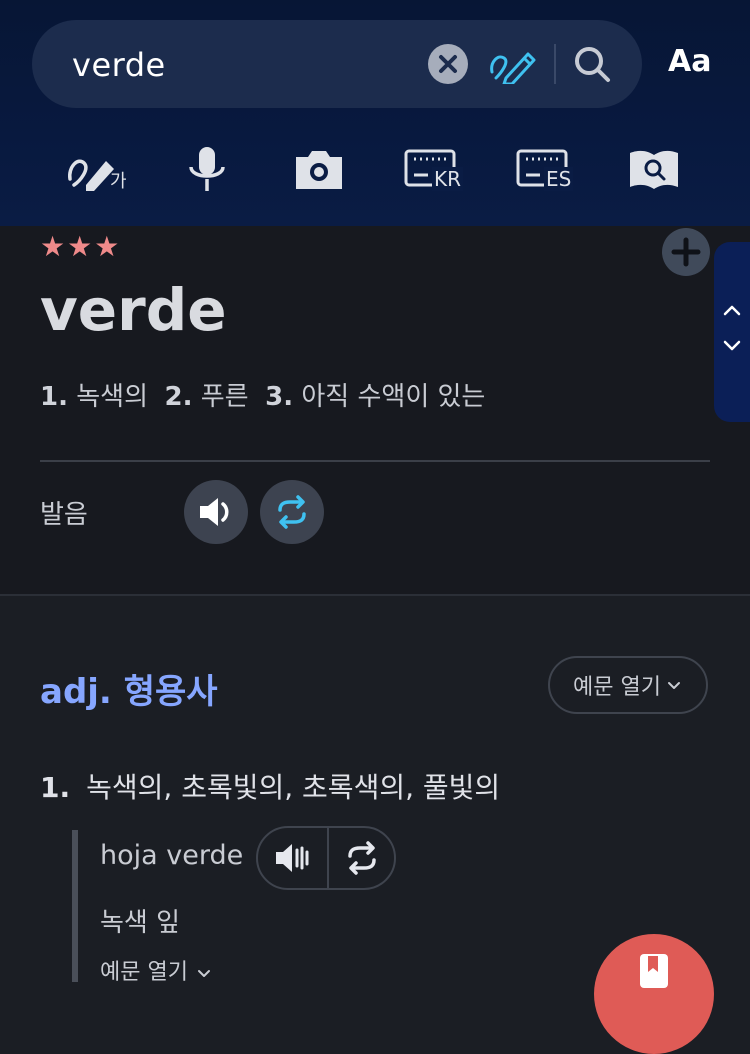 This screenshot has height=1054, width=750. What do you see at coordinates (172, 855) in the screenshot?
I see `example-sentence: hoja verde` at bounding box center [172, 855].